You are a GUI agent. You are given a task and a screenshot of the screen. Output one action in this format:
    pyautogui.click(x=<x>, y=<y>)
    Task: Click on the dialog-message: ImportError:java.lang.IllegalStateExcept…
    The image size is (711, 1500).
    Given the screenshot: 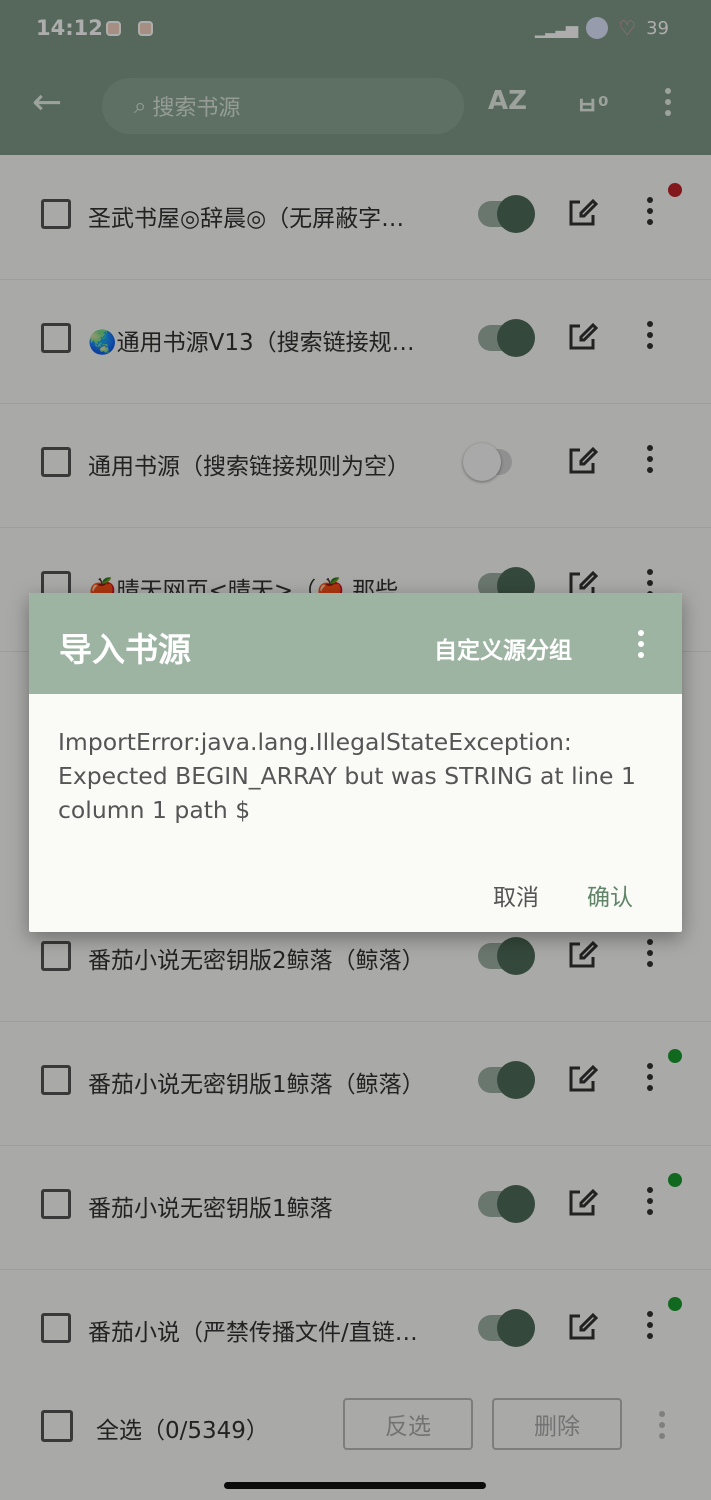 What is the action you would take?
    pyautogui.click(x=347, y=776)
    